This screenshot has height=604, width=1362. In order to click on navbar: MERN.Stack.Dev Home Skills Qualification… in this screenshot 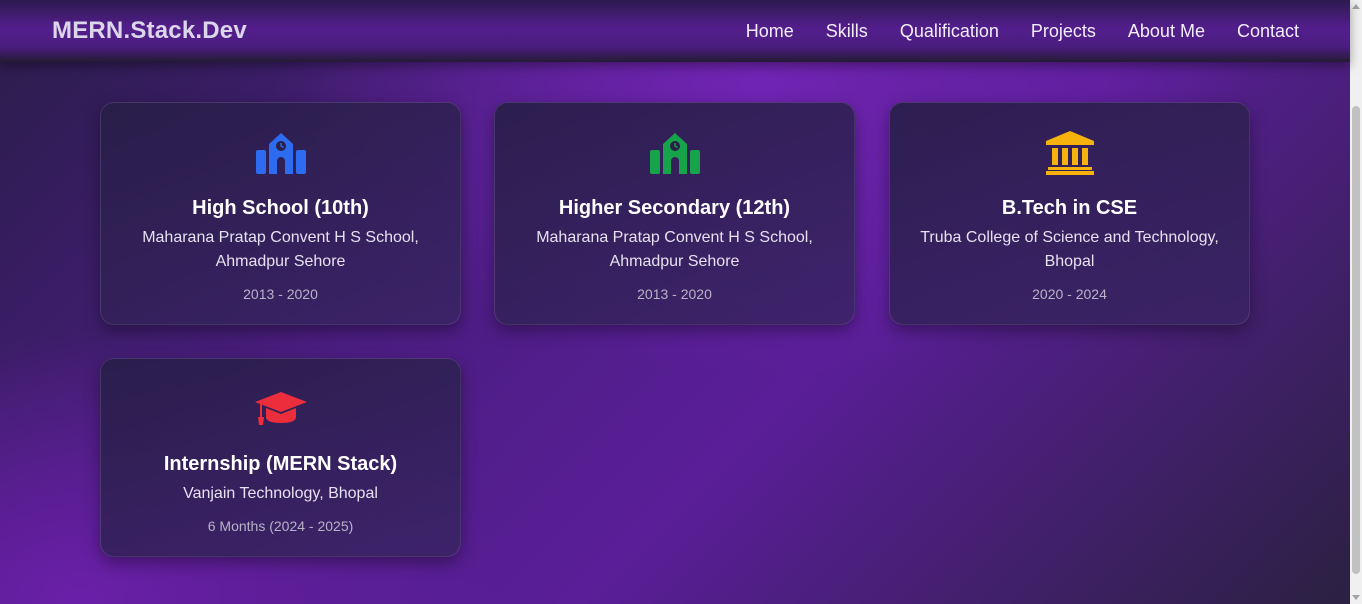, I will do `click(675, 31)`.